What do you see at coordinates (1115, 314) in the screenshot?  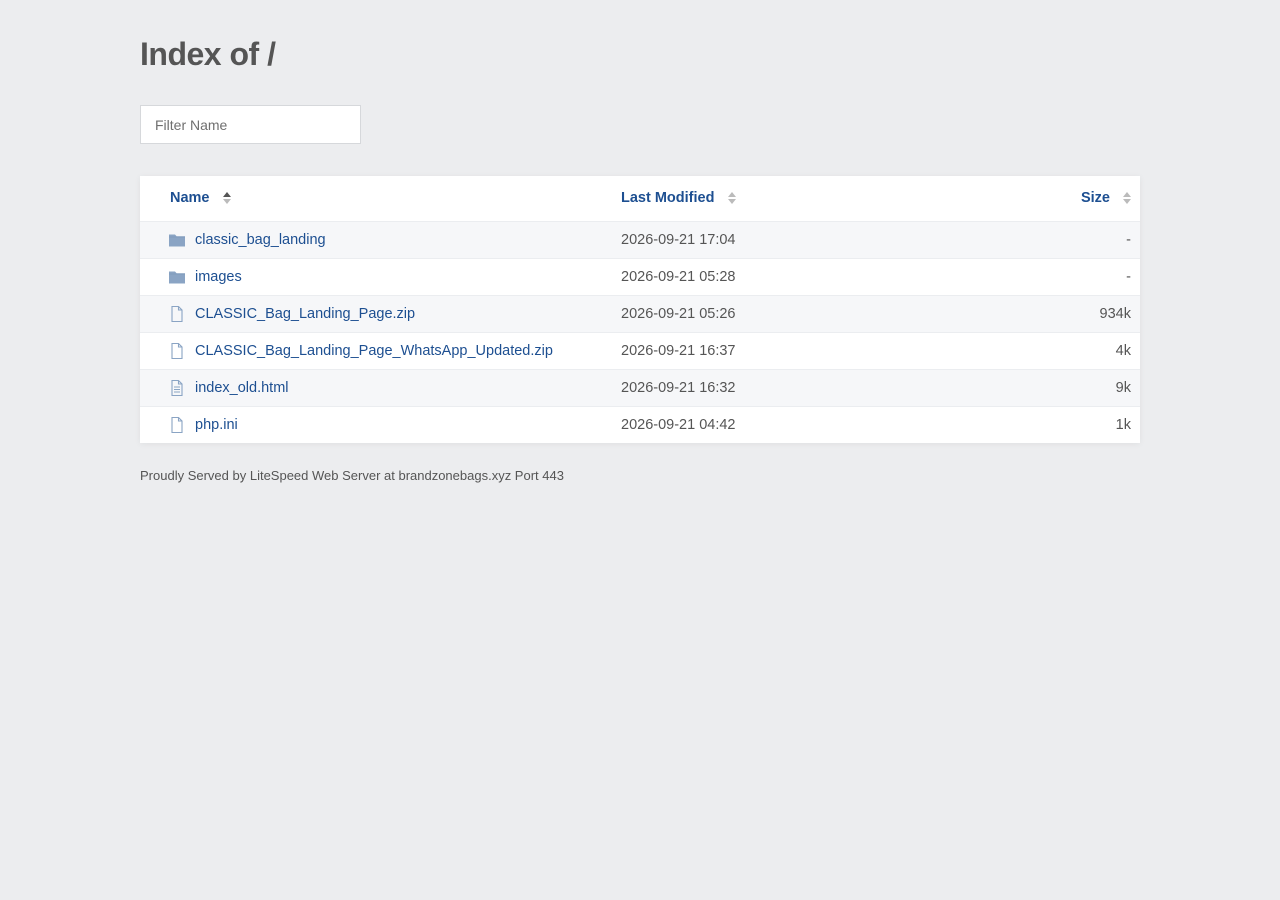 I see `size-cell: 934k` at bounding box center [1115, 314].